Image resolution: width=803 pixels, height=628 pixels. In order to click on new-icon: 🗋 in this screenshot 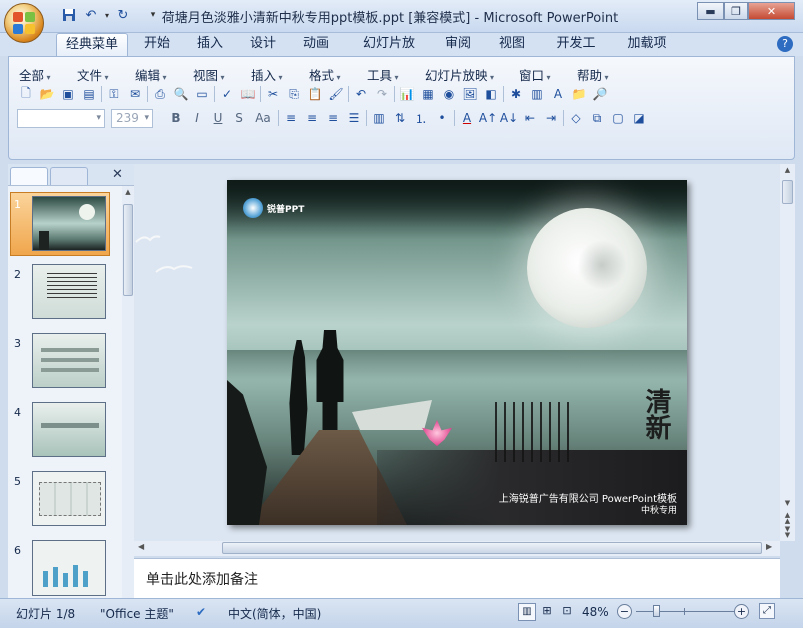, I will do `click(26, 94)`.